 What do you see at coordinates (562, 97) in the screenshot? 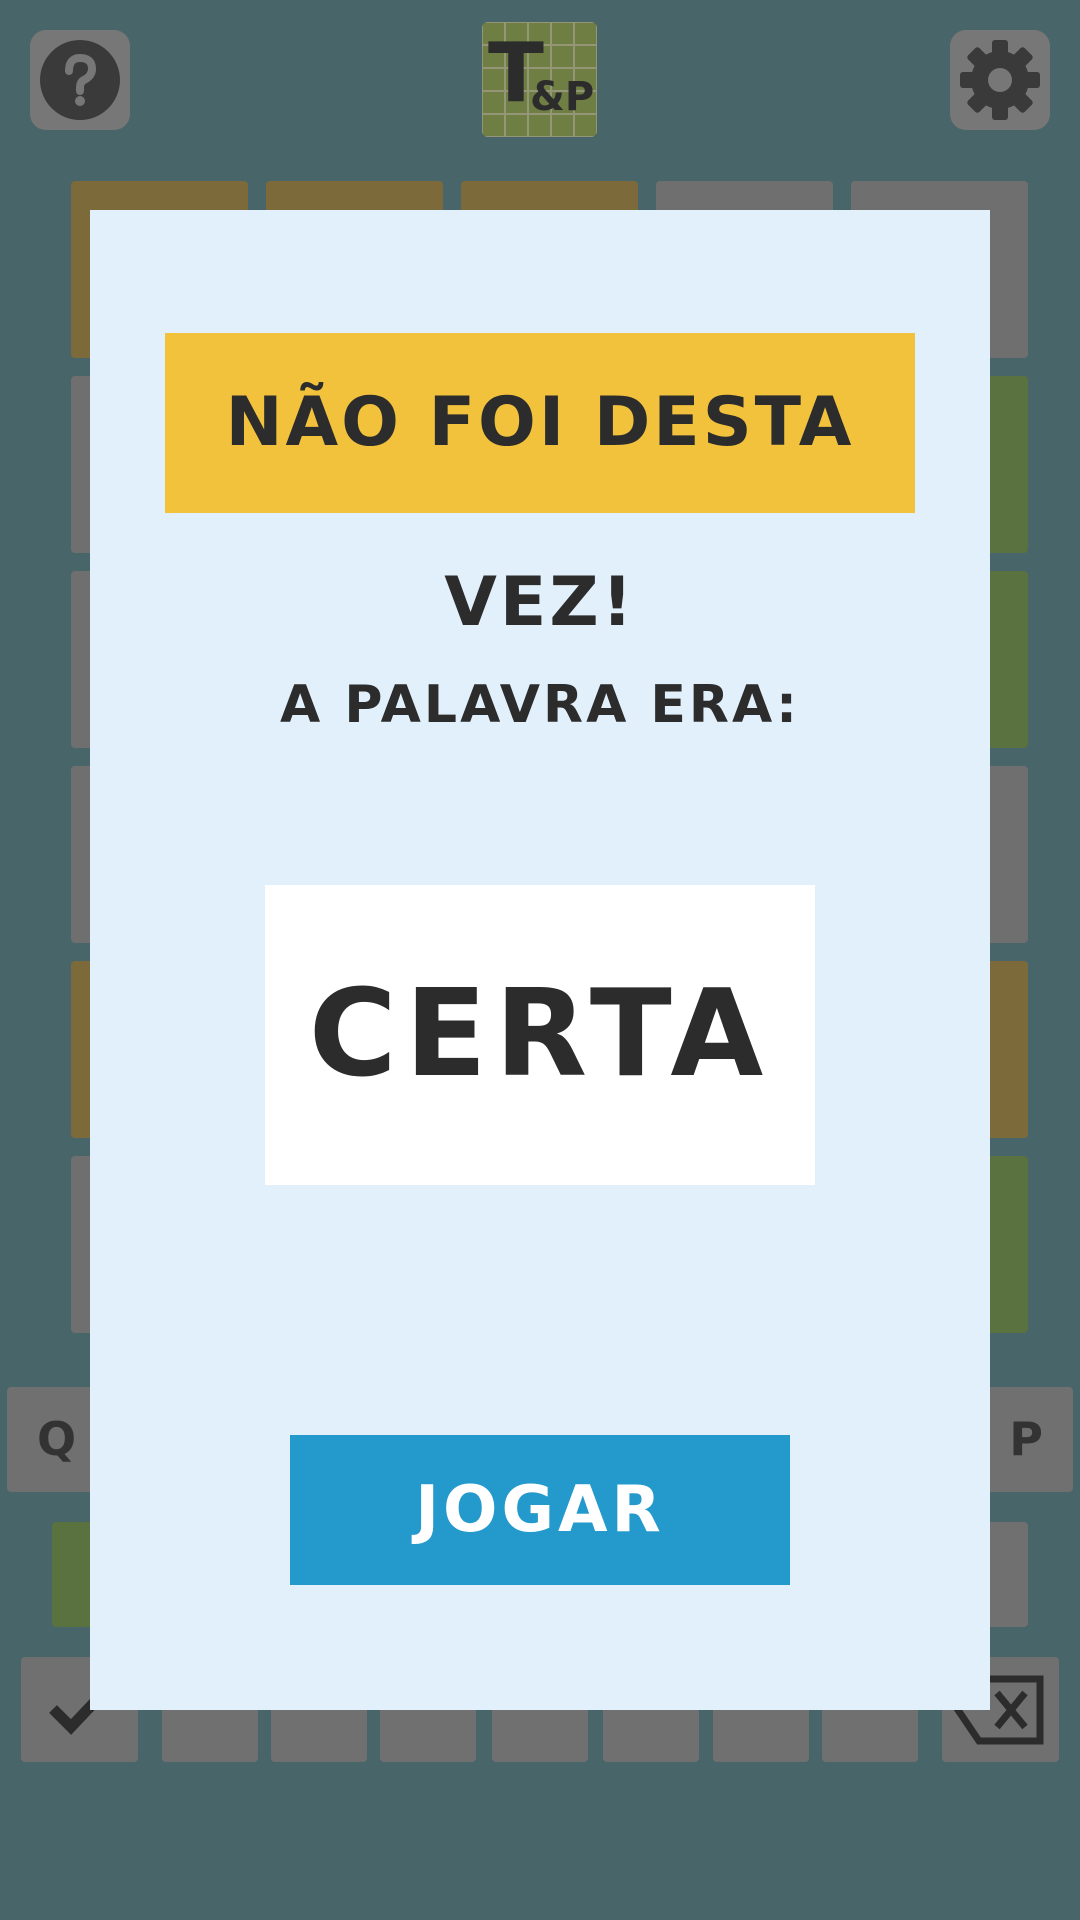
I see `logo-suffix: &P` at bounding box center [562, 97].